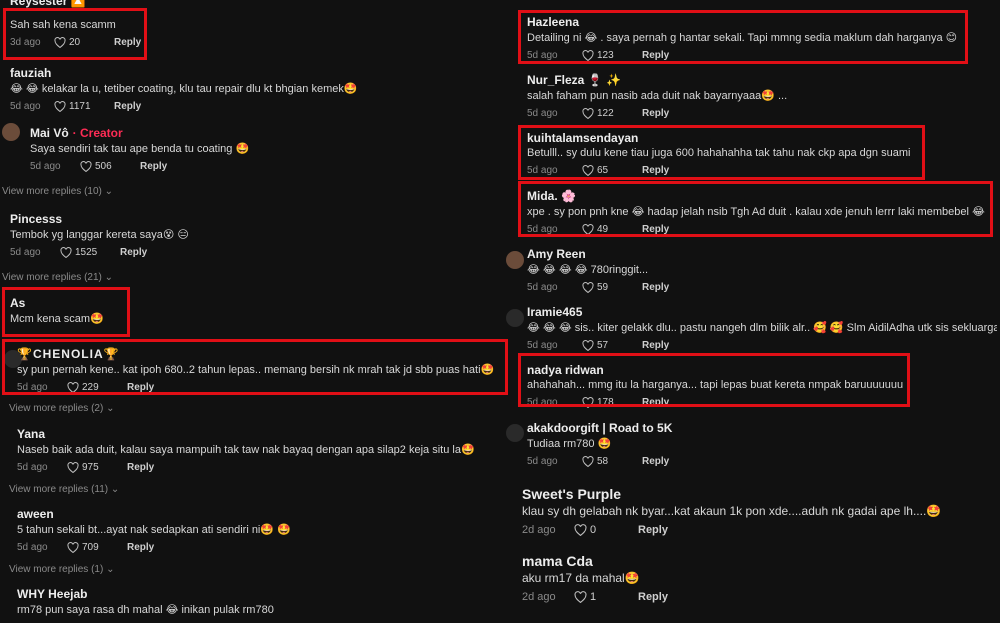 The image size is (1000, 623). I want to click on comment-author: 🏆CHENOLIA🏆, so click(257, 354).